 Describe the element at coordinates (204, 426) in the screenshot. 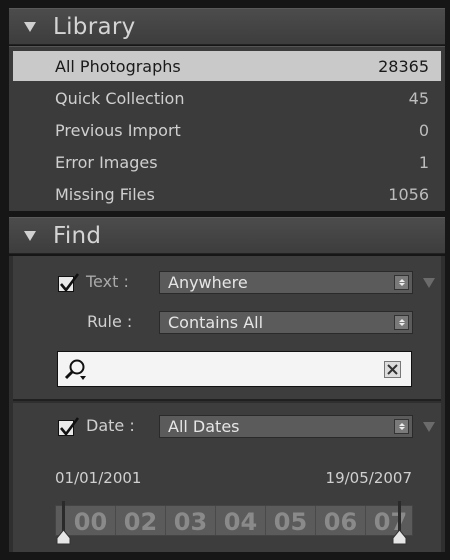

I see `date-range-value: All Dates` at that location.